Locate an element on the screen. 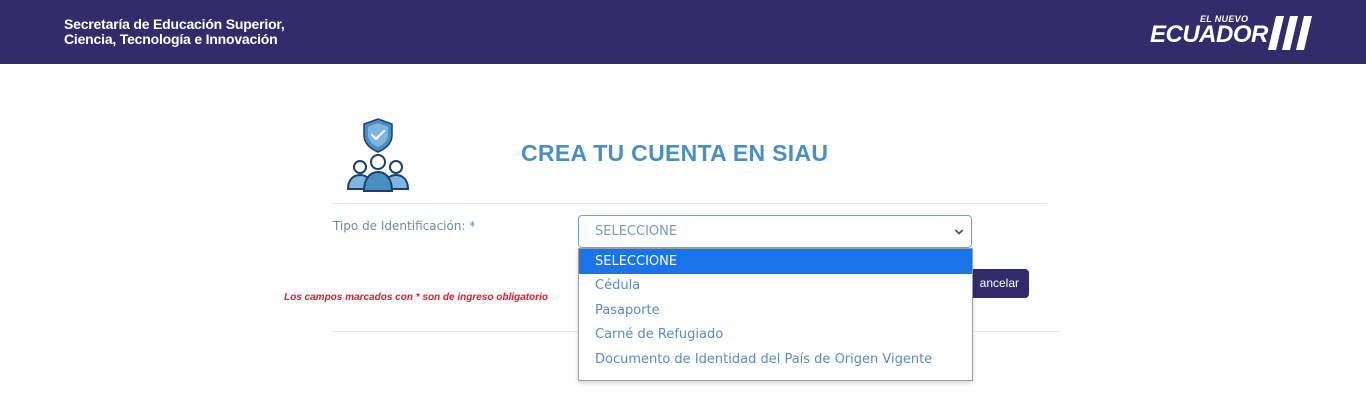 This screenshot has height=401, width=1366. option-pasaporte: Pasaporte is located at coordinates (775, 311).